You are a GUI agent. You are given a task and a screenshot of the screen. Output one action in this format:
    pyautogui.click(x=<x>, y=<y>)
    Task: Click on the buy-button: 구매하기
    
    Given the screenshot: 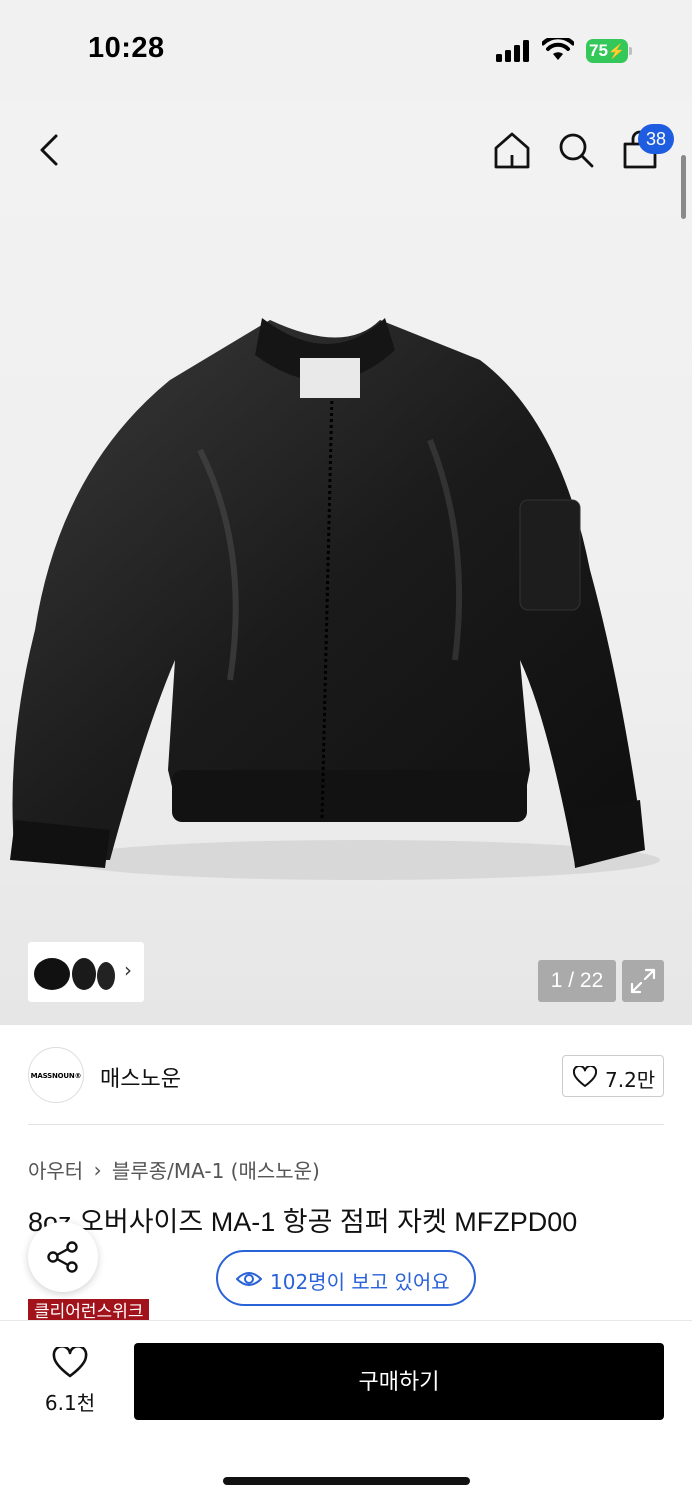 What is the action you would take?
    pyautogui.click(x=399, y=1381)
    